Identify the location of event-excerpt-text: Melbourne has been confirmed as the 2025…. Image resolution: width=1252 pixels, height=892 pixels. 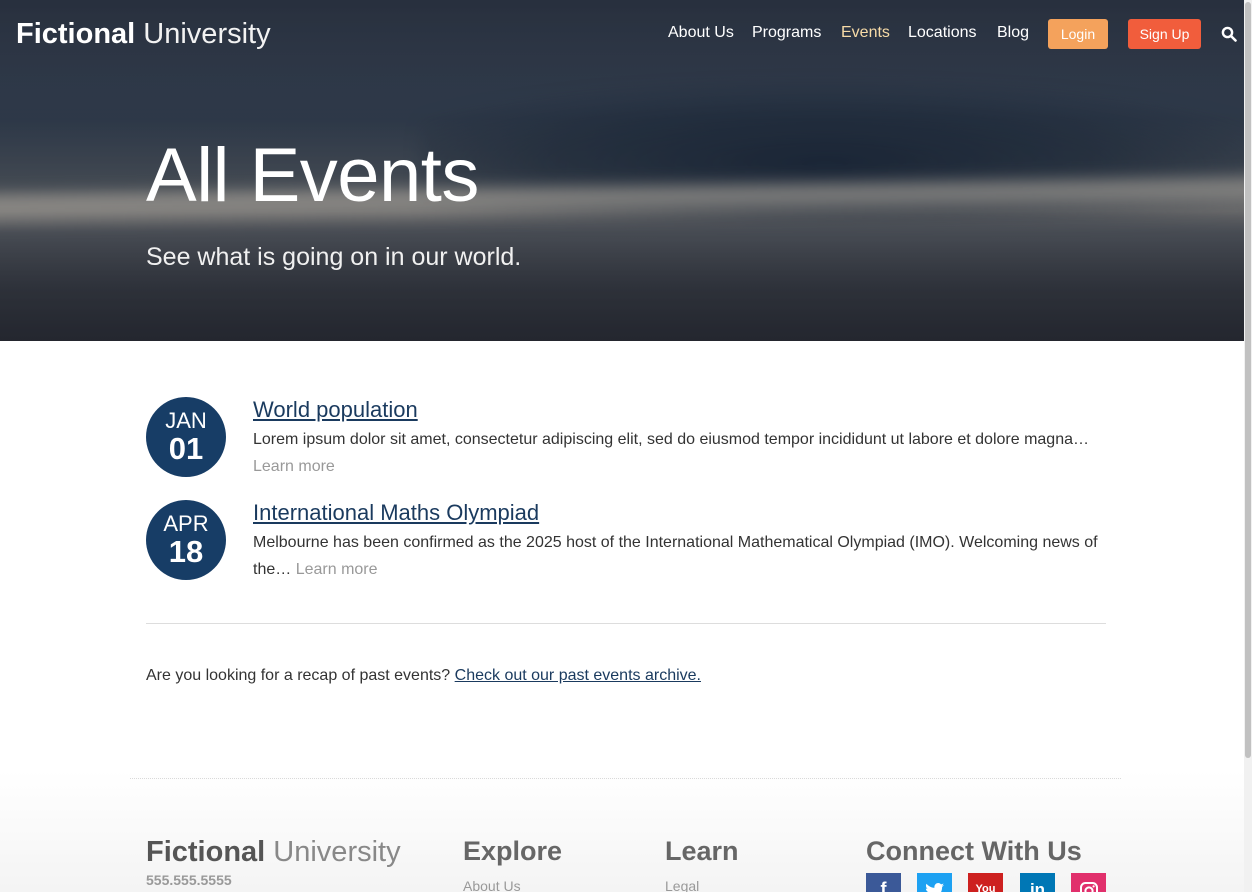
(675, 556).